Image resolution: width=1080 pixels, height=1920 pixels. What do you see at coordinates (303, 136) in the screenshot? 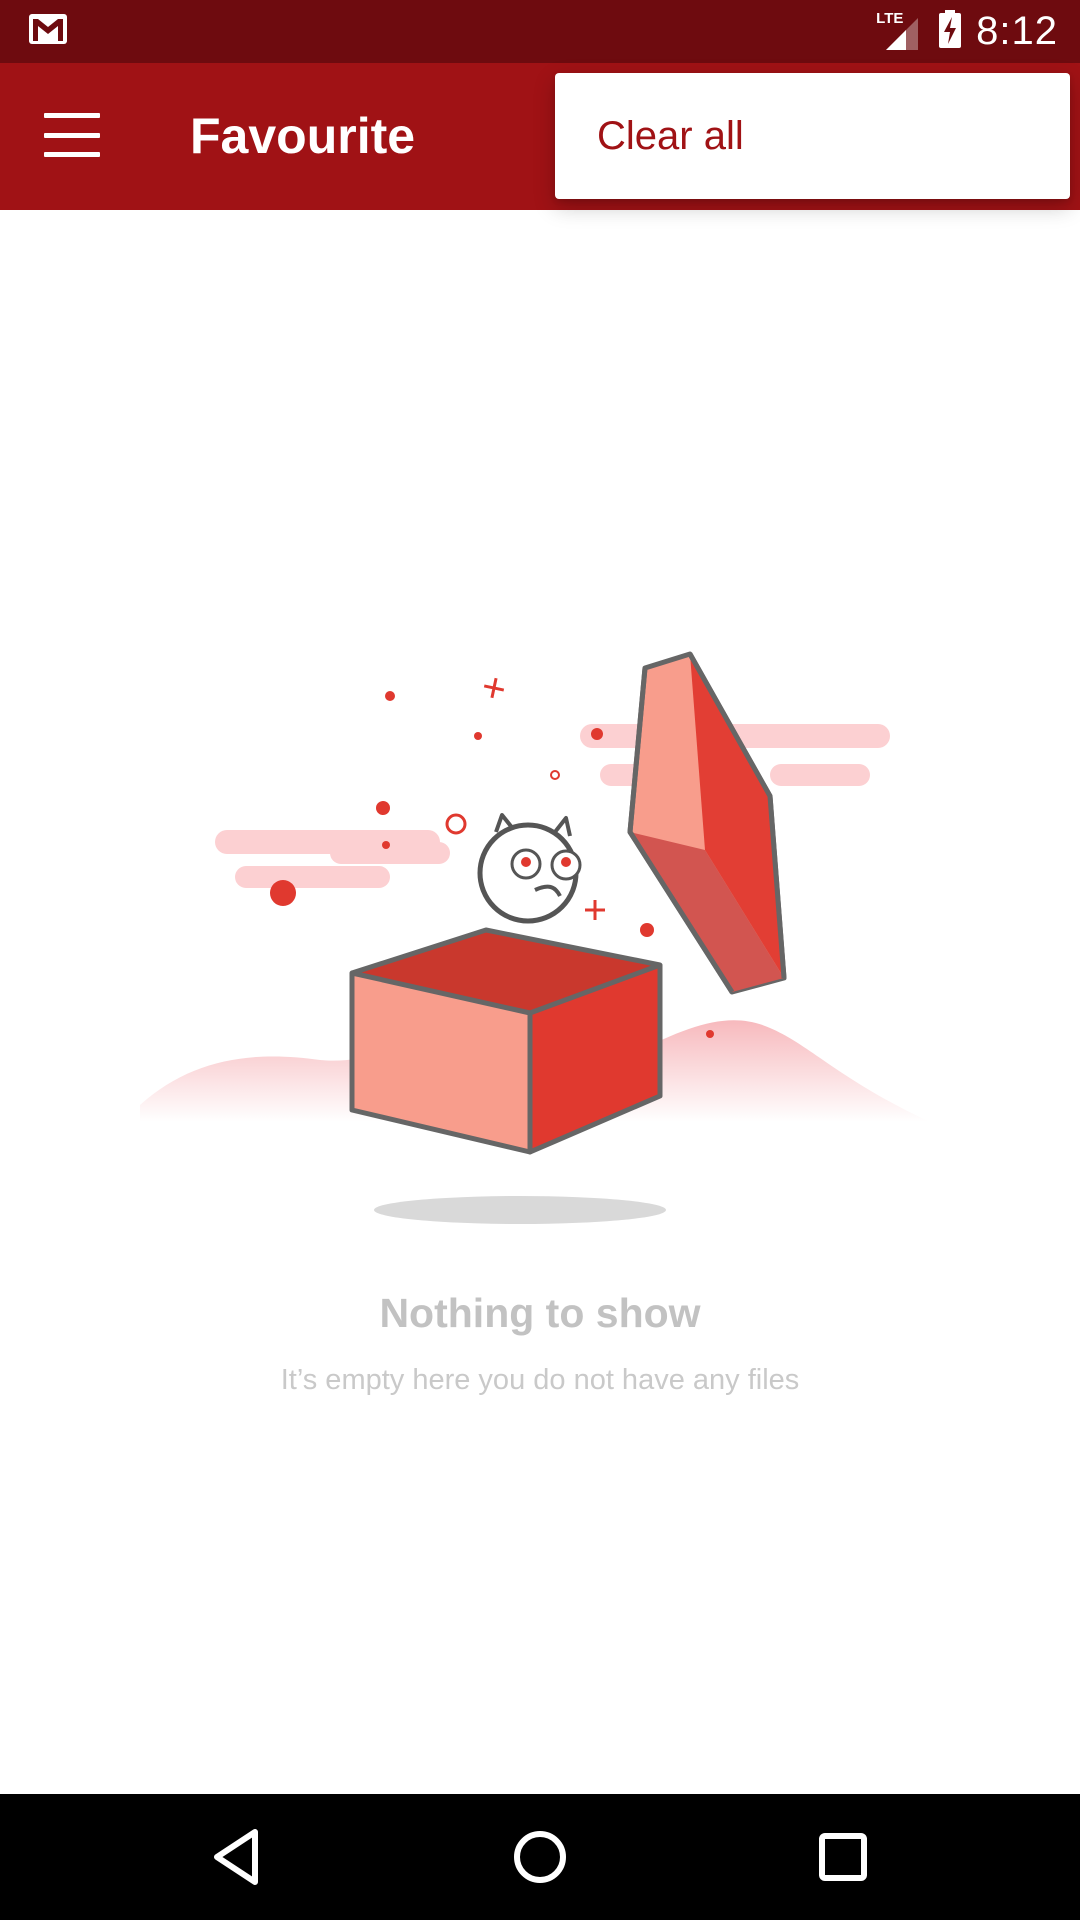
I see `page-title: Favourite` at bounding box center [303, 136].